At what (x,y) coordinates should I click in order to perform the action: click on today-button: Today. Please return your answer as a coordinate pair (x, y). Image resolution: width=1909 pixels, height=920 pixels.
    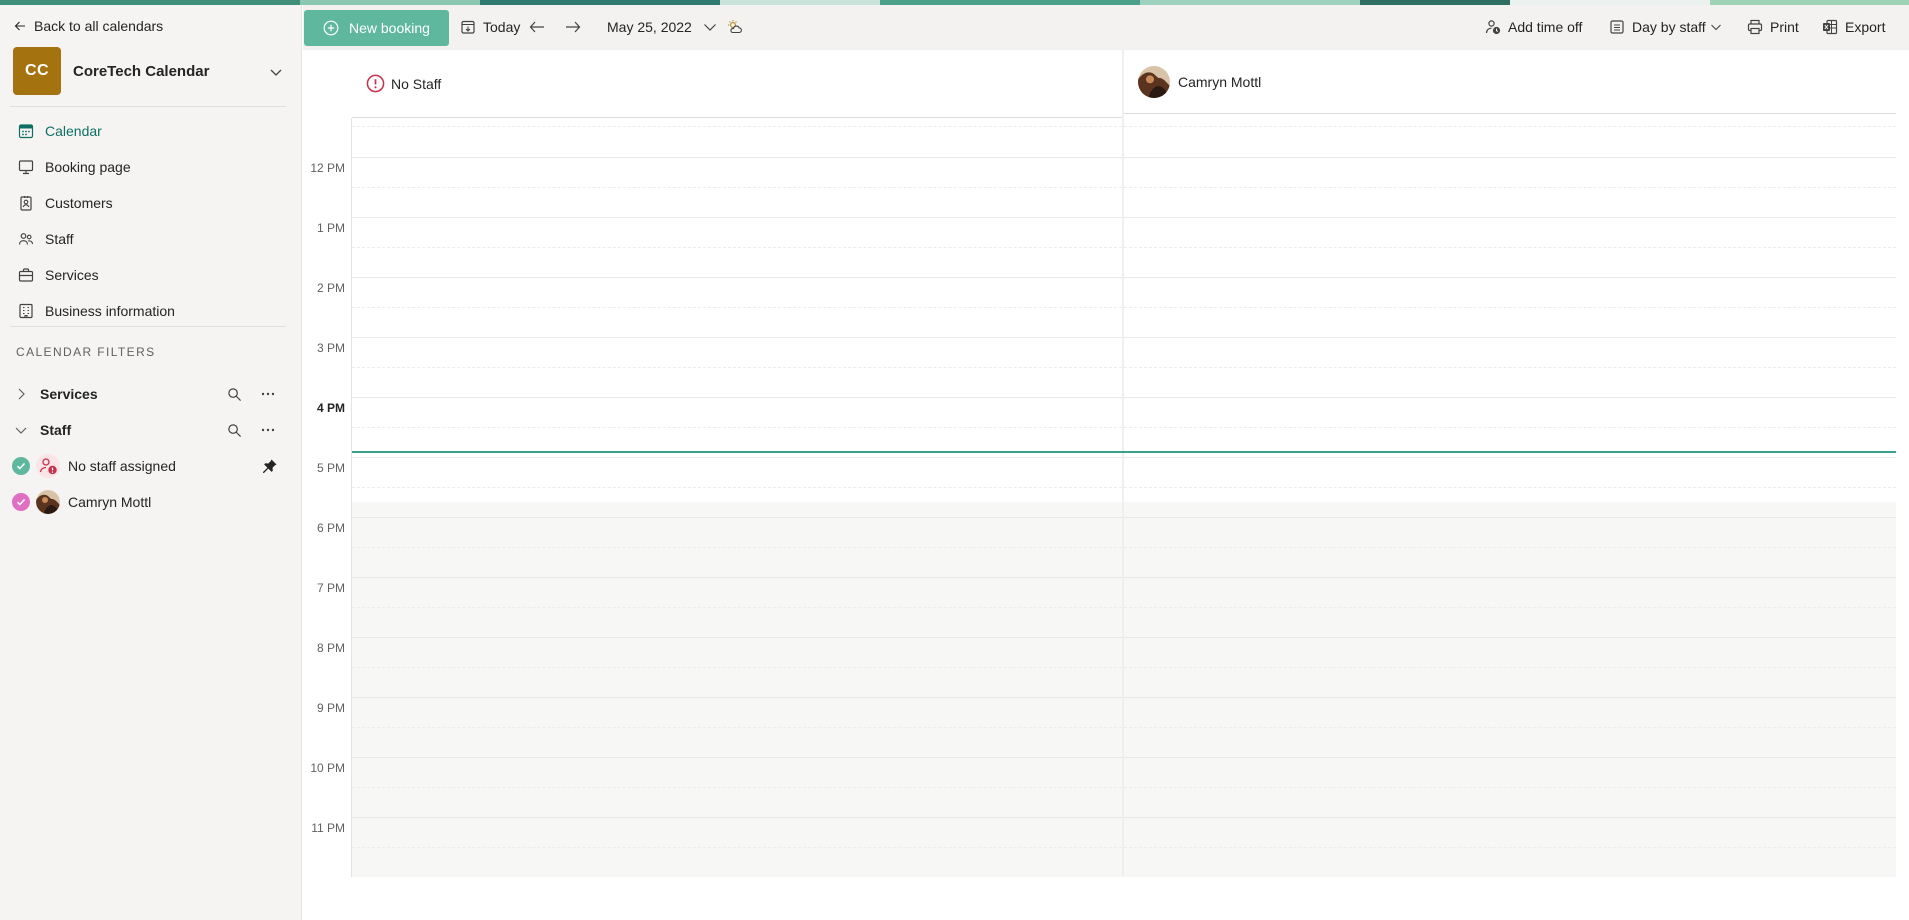
    Looking at the image, I should click on (490, 27).